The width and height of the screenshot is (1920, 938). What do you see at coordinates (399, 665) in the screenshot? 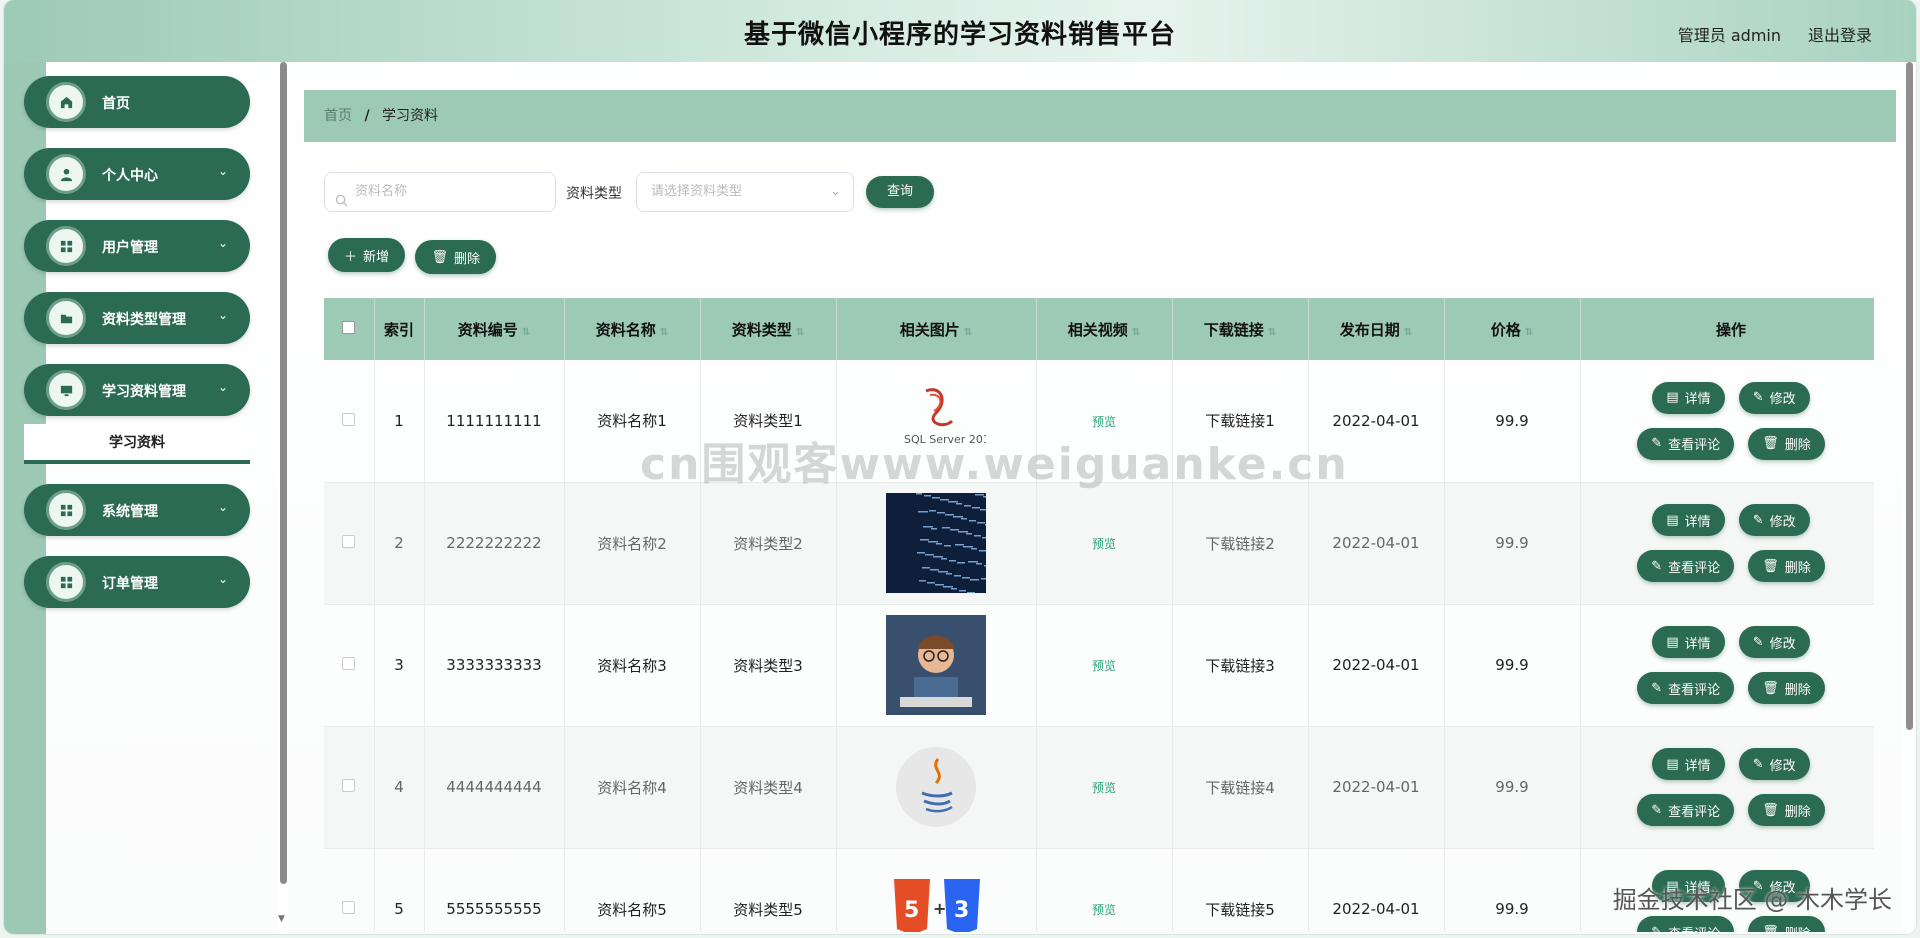
I see `cell-index: 3` at bounding box center [399, 665].